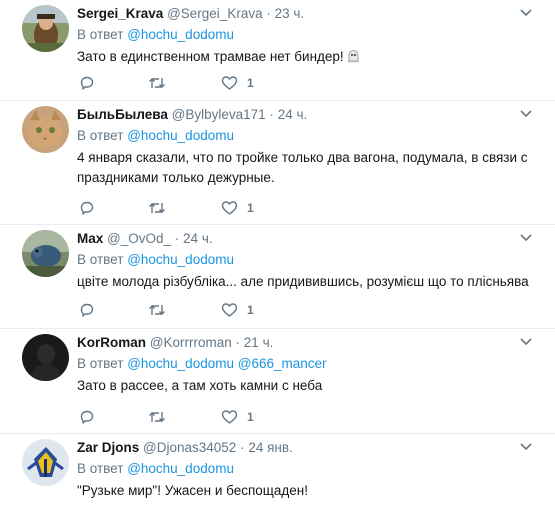 This screenshot has height=509, width=555. What do you see at coordinates (282, 363) in the screenshot?
I see `mention-link: @666_mancer` at bounding box center [282, 363].